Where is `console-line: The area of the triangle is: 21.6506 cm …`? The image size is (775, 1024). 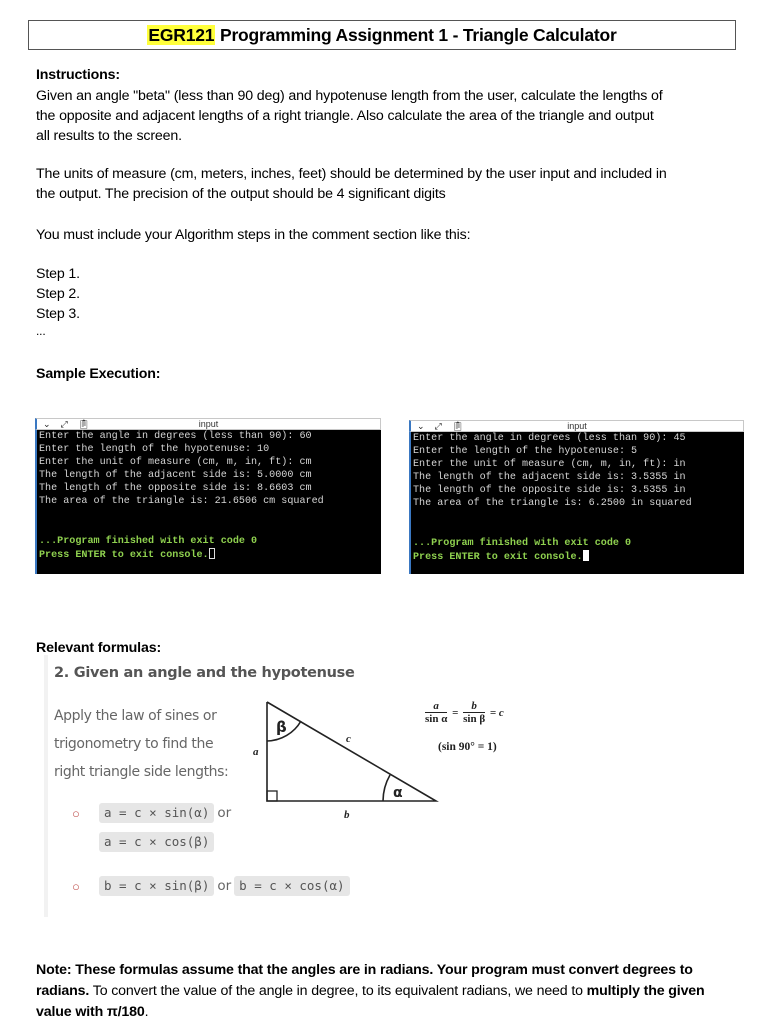
console-line: The area of the triangle is: 21.6506 cm … is located at coordinates (181, 502).